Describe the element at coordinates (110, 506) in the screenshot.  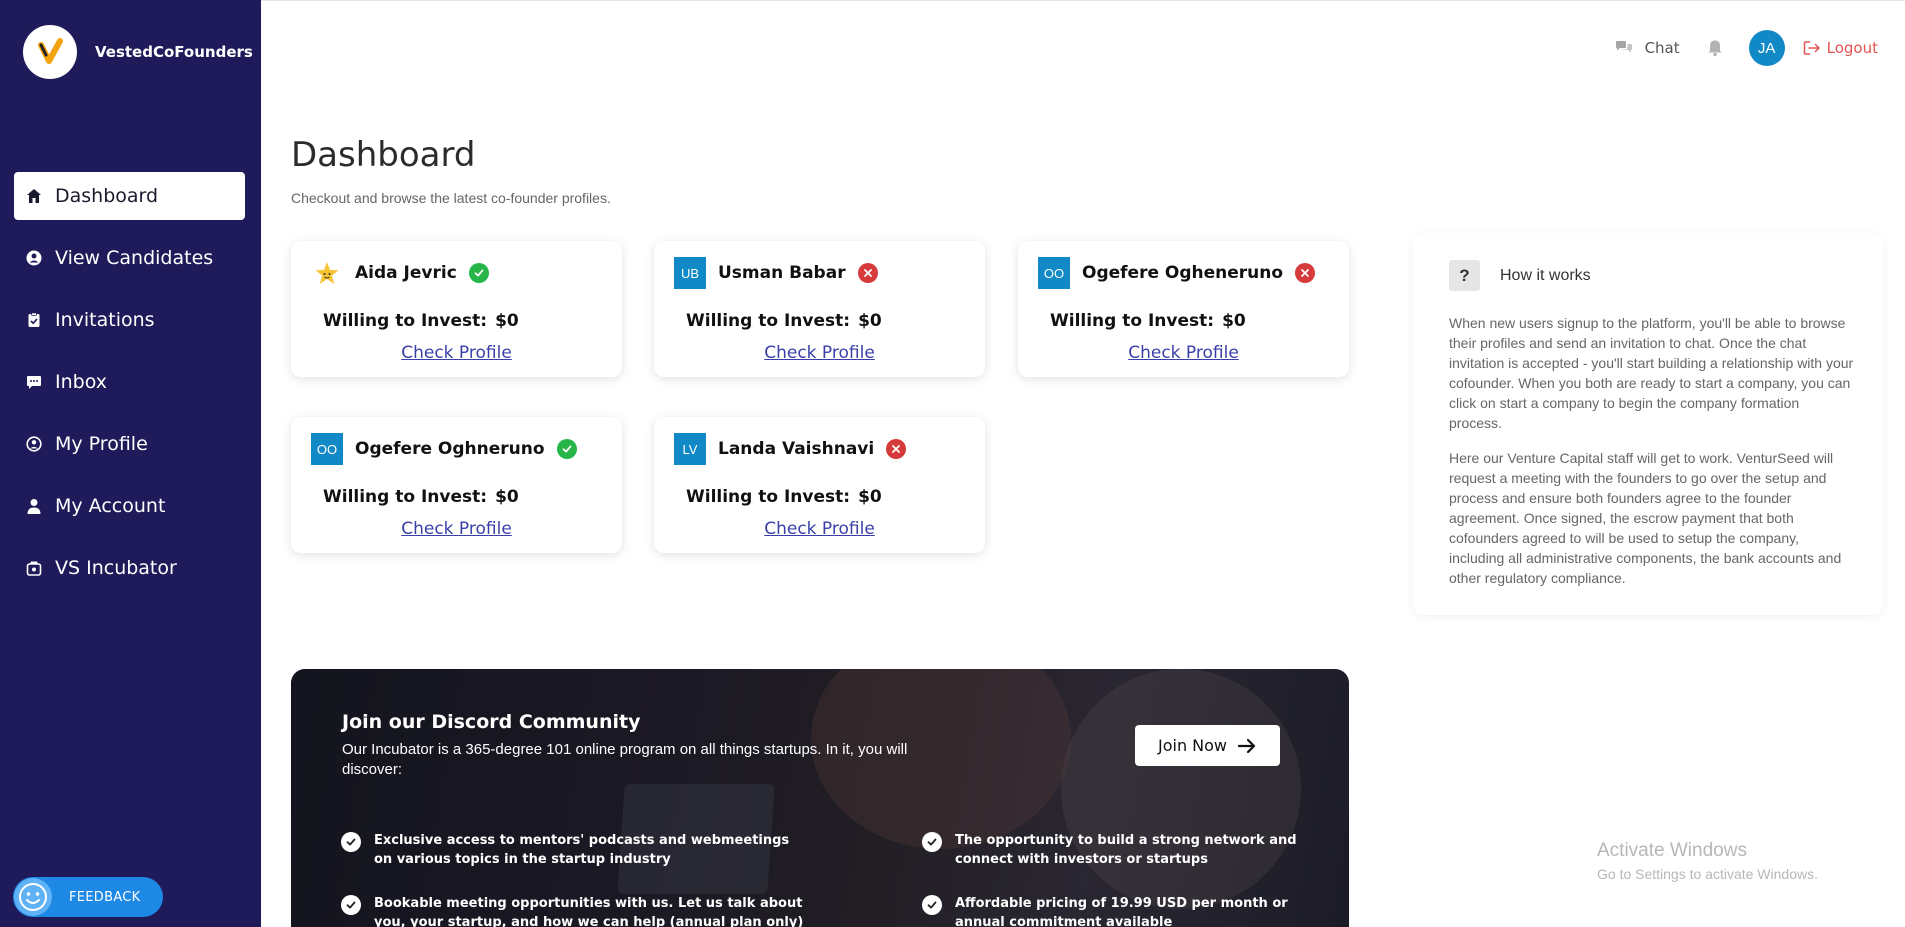
I see `sidebar-item-label: My Account` at that location.